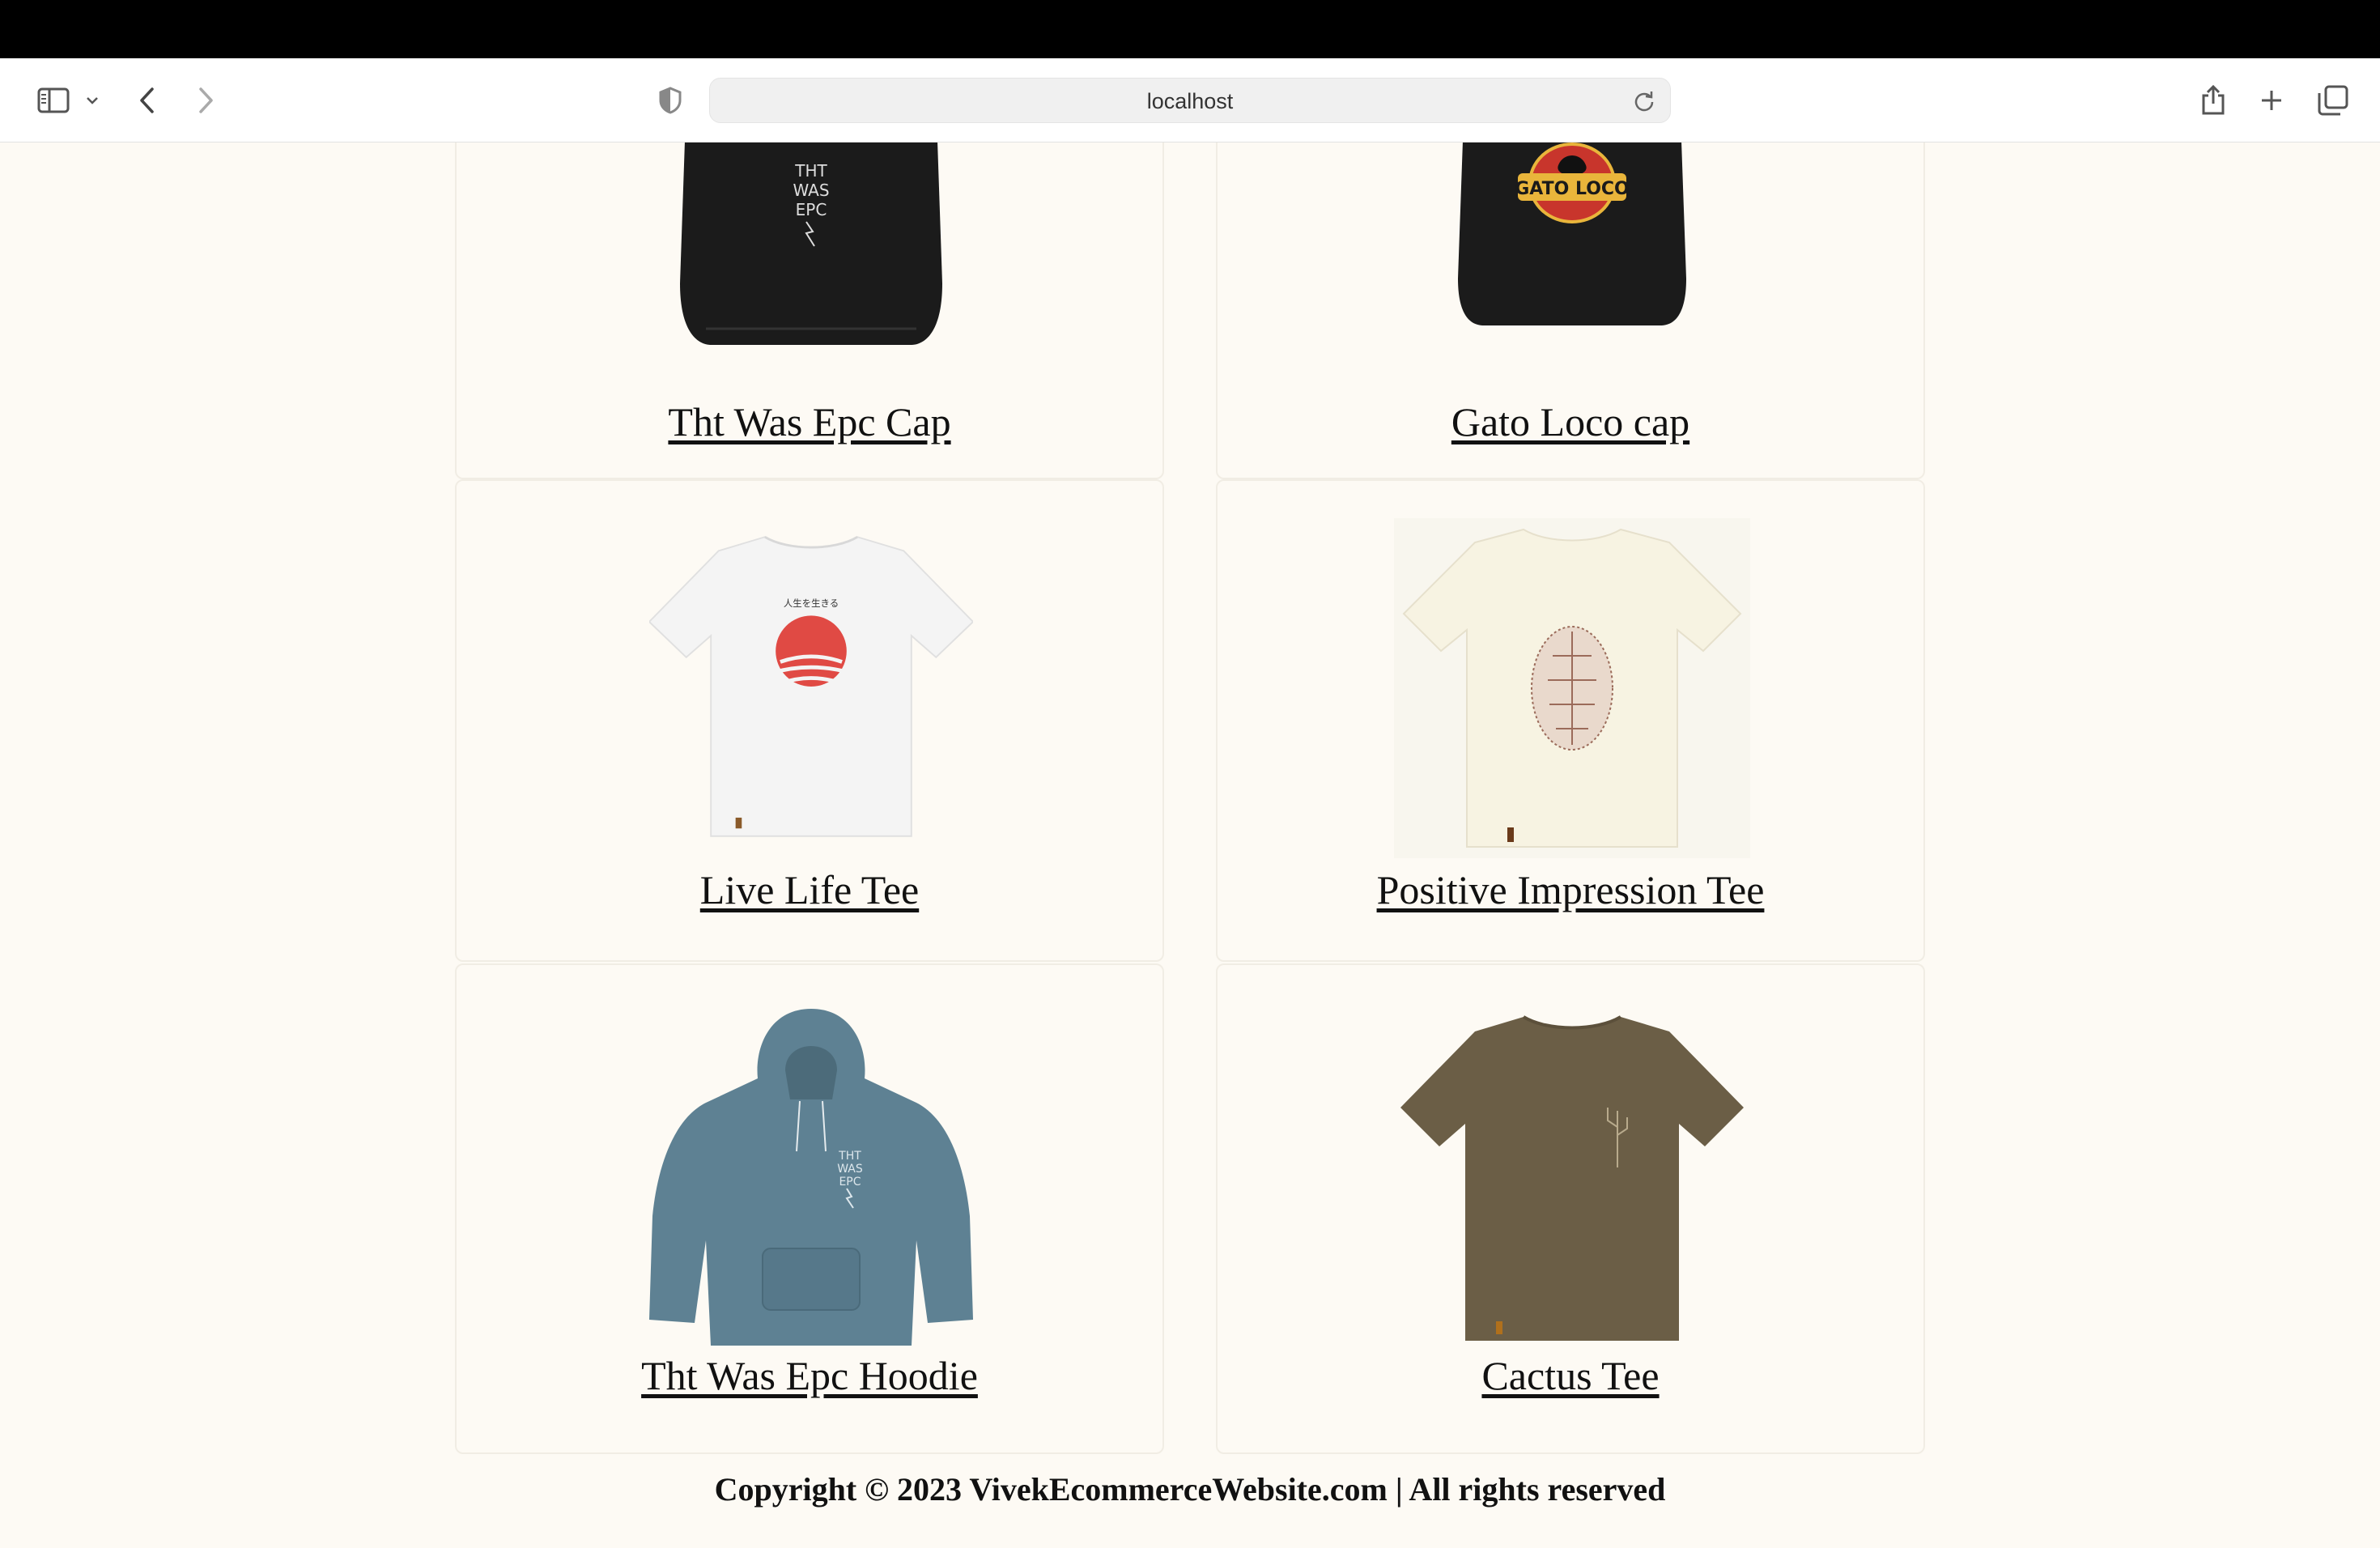 The image size is (2380, 1548). I want to click on forward-arrow-icon, so click(206, 100).